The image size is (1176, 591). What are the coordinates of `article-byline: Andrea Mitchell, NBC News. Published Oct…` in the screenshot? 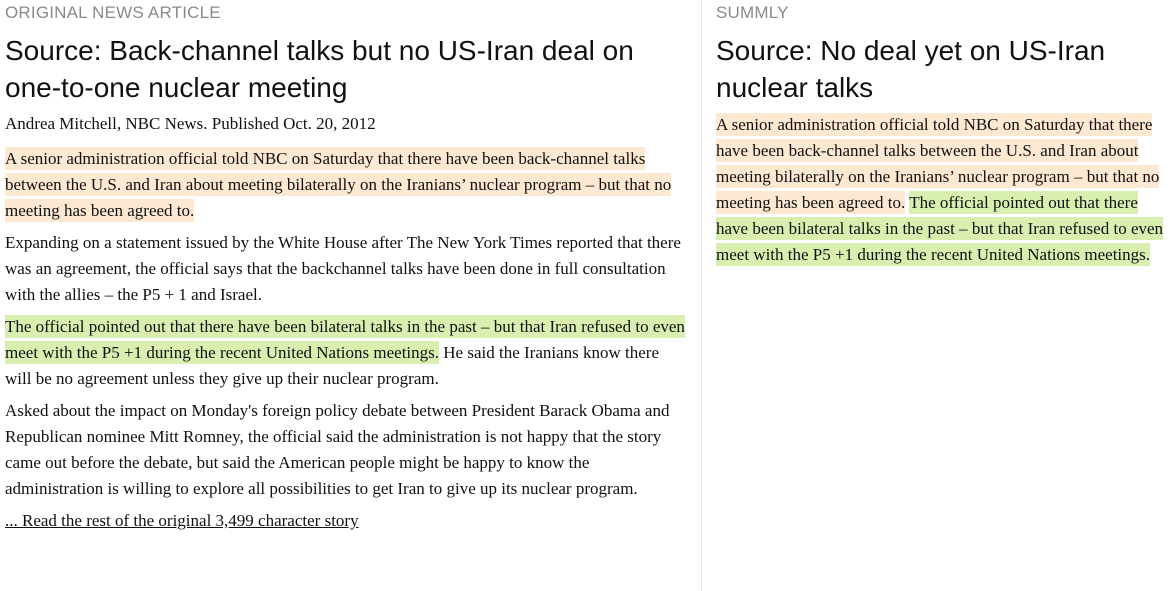 It's located at (190, 123).